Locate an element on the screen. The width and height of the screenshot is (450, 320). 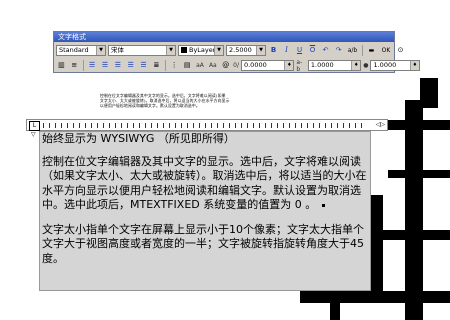
color-value: ByLayer is located at coordinates (202, 50).